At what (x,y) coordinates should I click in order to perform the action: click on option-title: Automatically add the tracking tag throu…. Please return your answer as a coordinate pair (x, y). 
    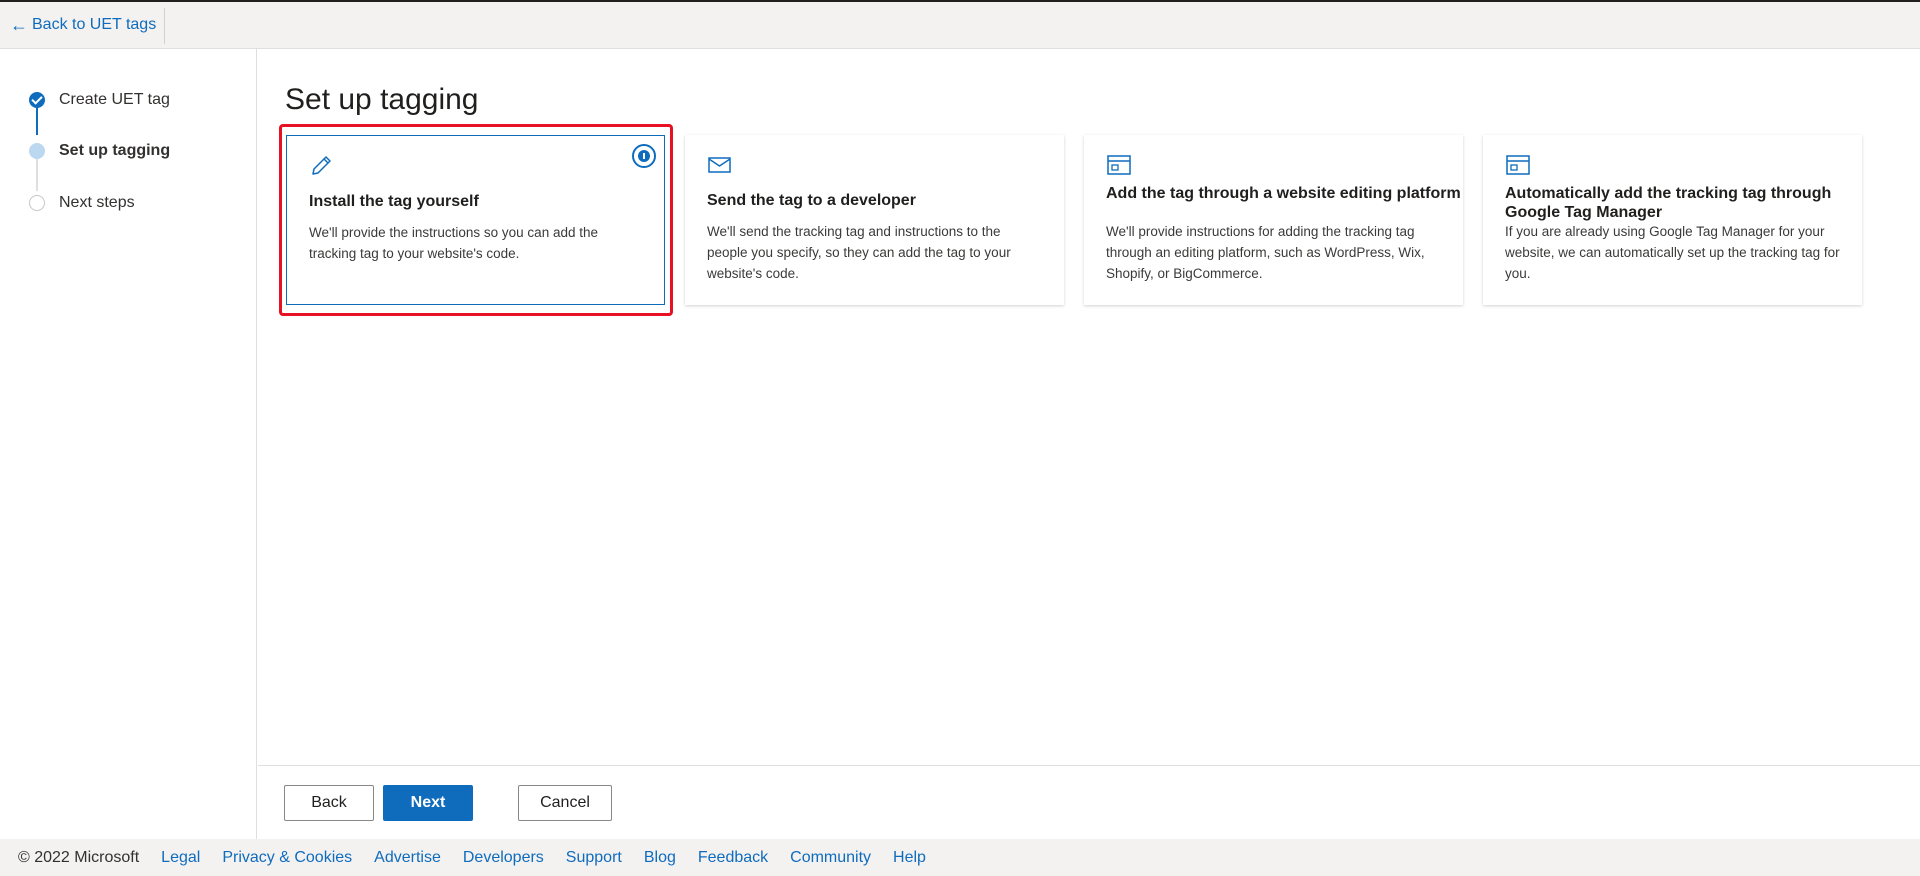
    Looking at the image, I should click on (1668, 203).